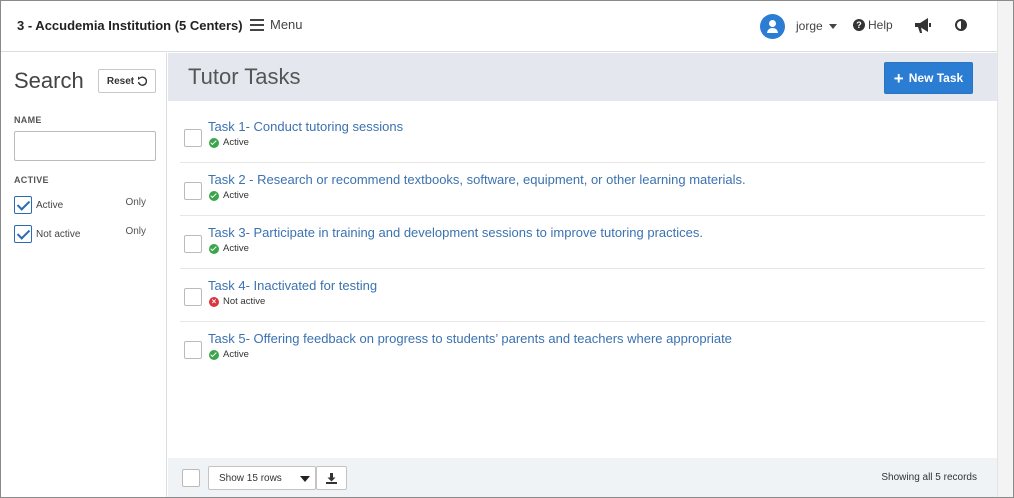 Image resolution: width=1014 pixels, height=498 pixels. I want to click on reset-label: Reset, so click(120, 81).